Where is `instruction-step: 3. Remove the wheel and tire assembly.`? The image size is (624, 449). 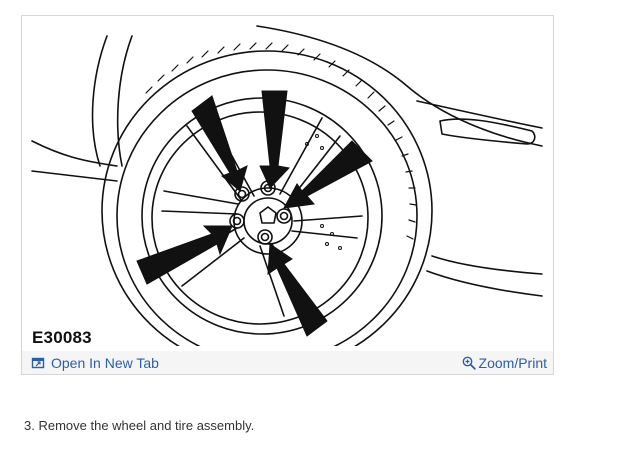
instruction-step: 3. Remove the wheel and tire assembly. is located at coordinates (139, 425).